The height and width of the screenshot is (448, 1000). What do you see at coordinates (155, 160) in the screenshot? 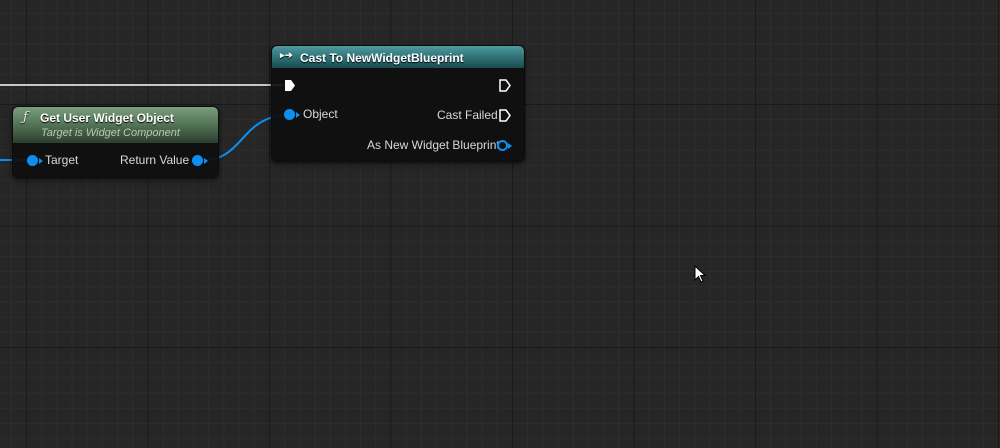
I see `return-value-pin-label: Return Value` at bounding box center [155, 160].